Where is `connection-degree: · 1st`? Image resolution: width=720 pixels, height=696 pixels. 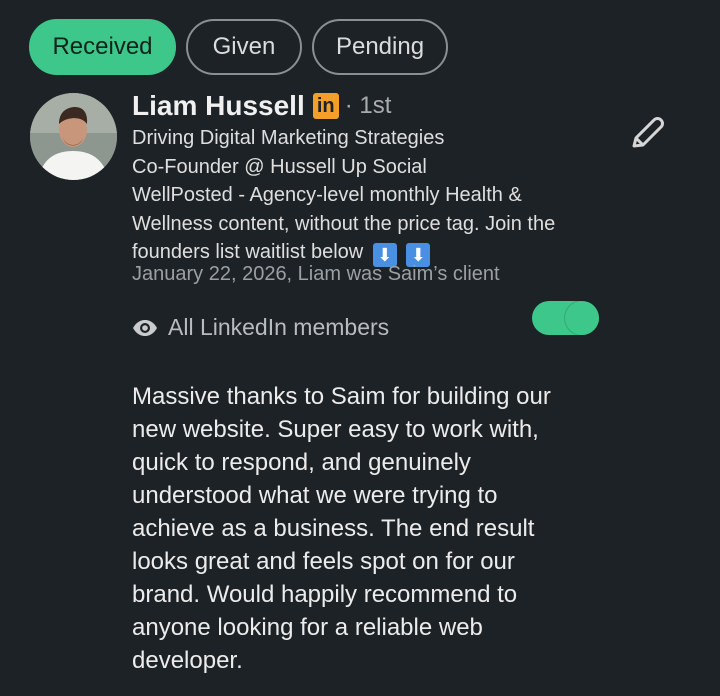
connection-degree: · 1st is located at coordinates (368, 105).